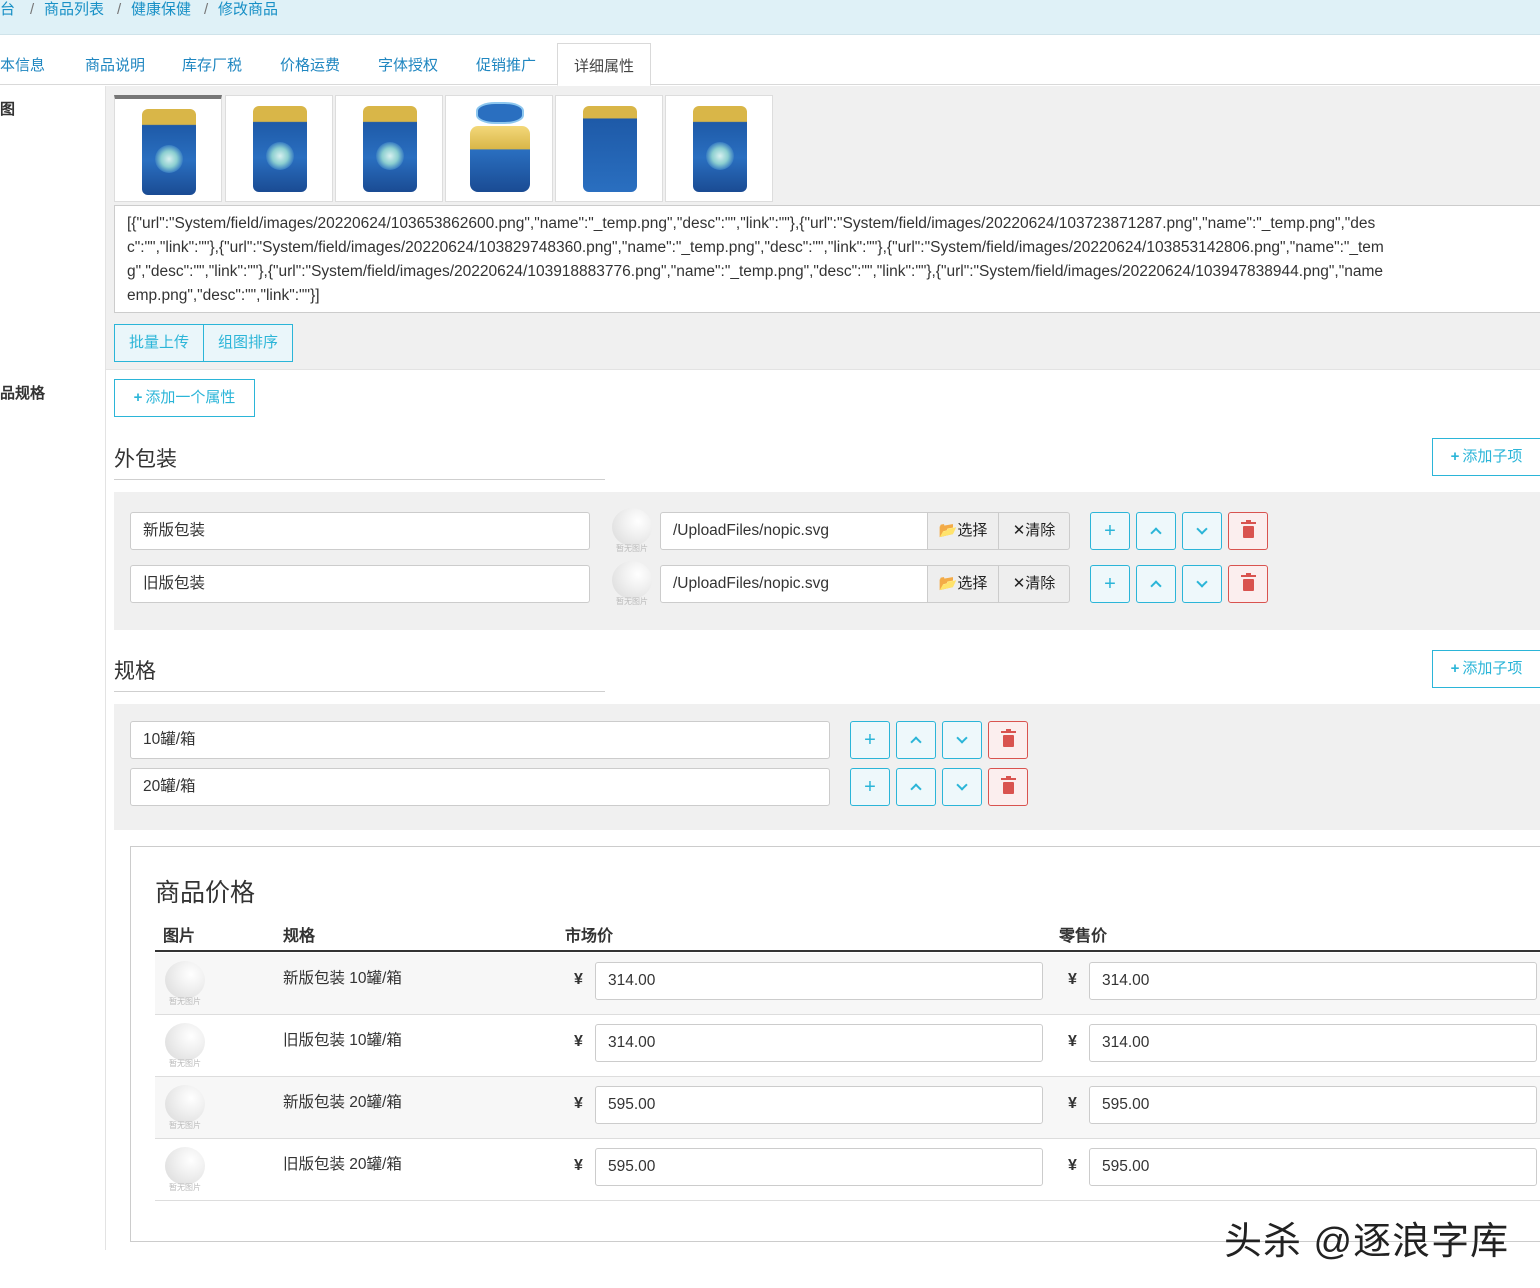 Image resolution: width=1540 pixels, height=1288 pixels. What do you see at coordinates (604, 64) in the screenshot?
I see `tab-detail-attributes: 详细属性` at bounding box center [604, 64].